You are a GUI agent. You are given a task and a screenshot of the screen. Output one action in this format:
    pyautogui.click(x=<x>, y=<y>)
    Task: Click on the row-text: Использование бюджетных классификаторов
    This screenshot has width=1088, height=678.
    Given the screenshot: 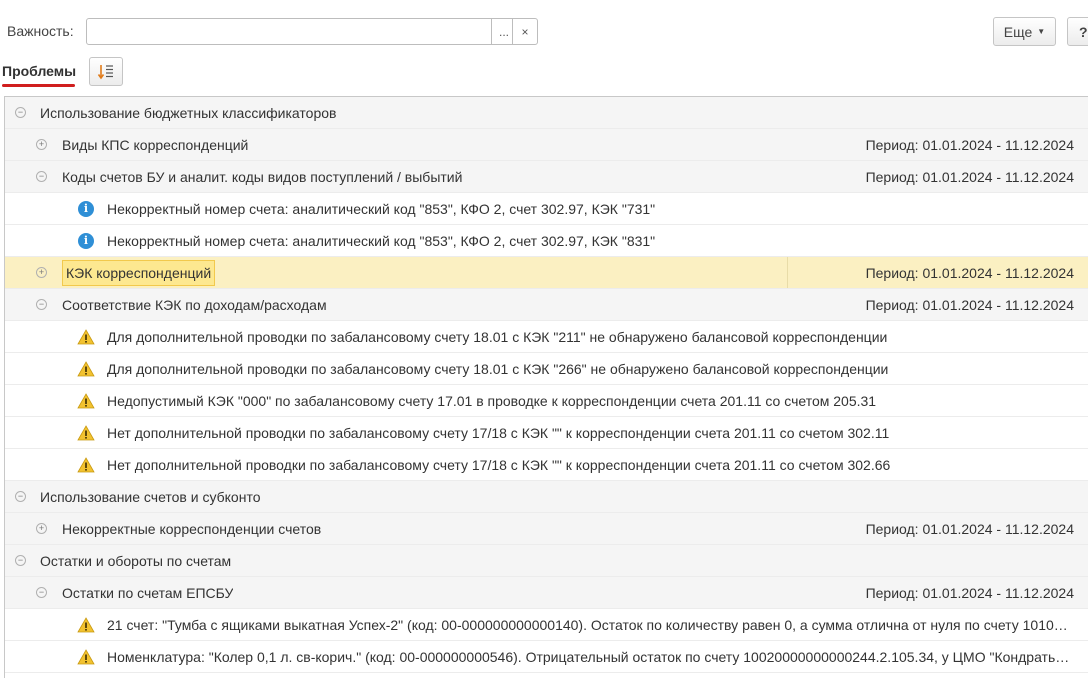 What is the action you would take?
    pyautogui.click(x=188, y=112)
    